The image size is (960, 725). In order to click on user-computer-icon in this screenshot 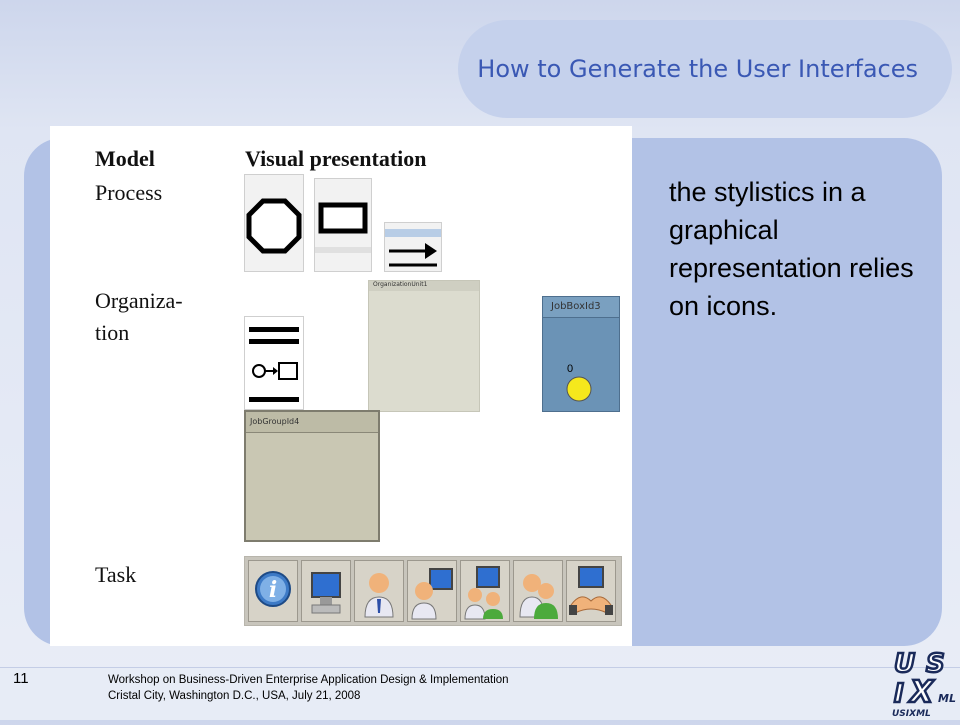, I will do `click(432, 591)`.